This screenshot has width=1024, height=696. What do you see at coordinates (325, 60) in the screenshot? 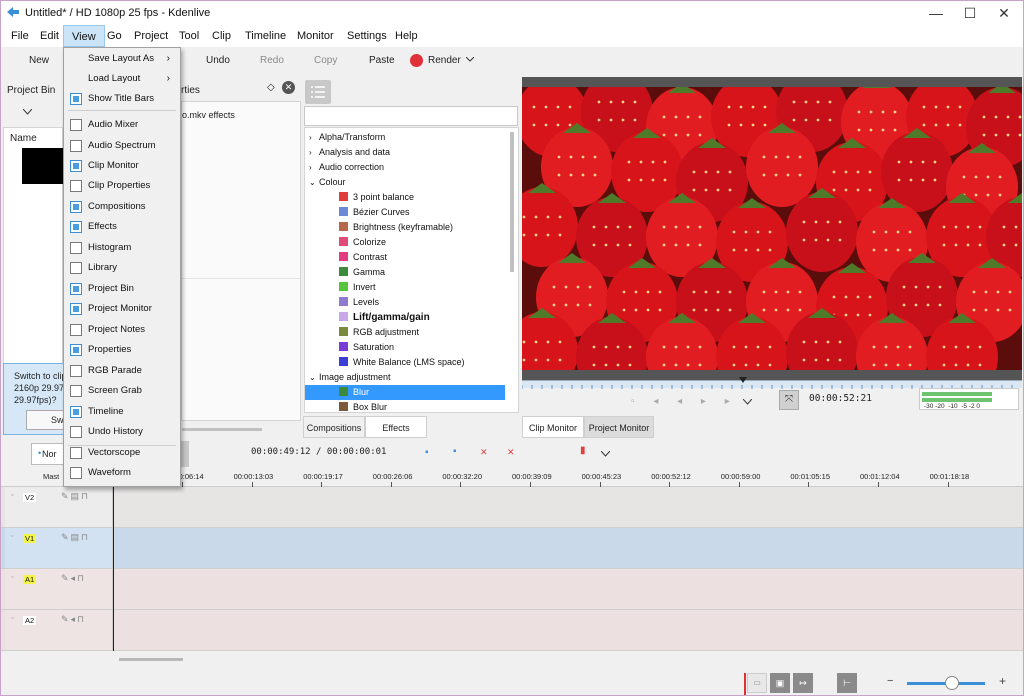
I see `copy-button: Copy` at bounding box center [325, 60].